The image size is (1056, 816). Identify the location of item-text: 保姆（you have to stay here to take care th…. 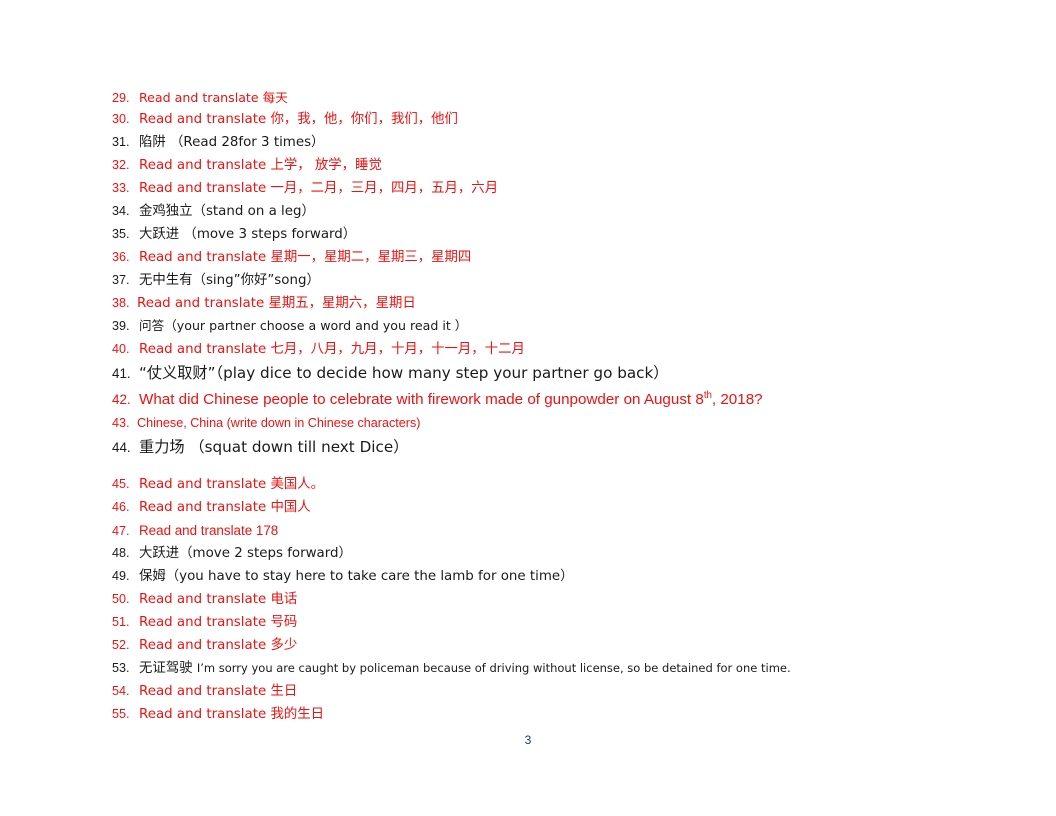
(356, 576).